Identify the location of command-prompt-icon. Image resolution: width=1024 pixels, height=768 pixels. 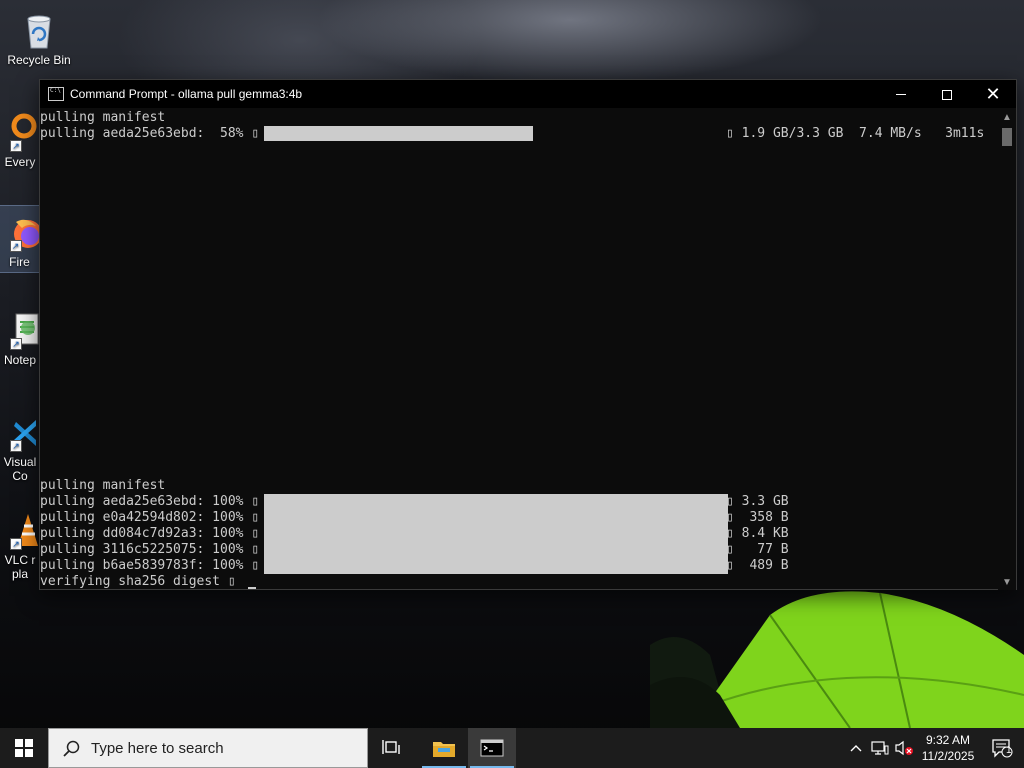
(492, 748).